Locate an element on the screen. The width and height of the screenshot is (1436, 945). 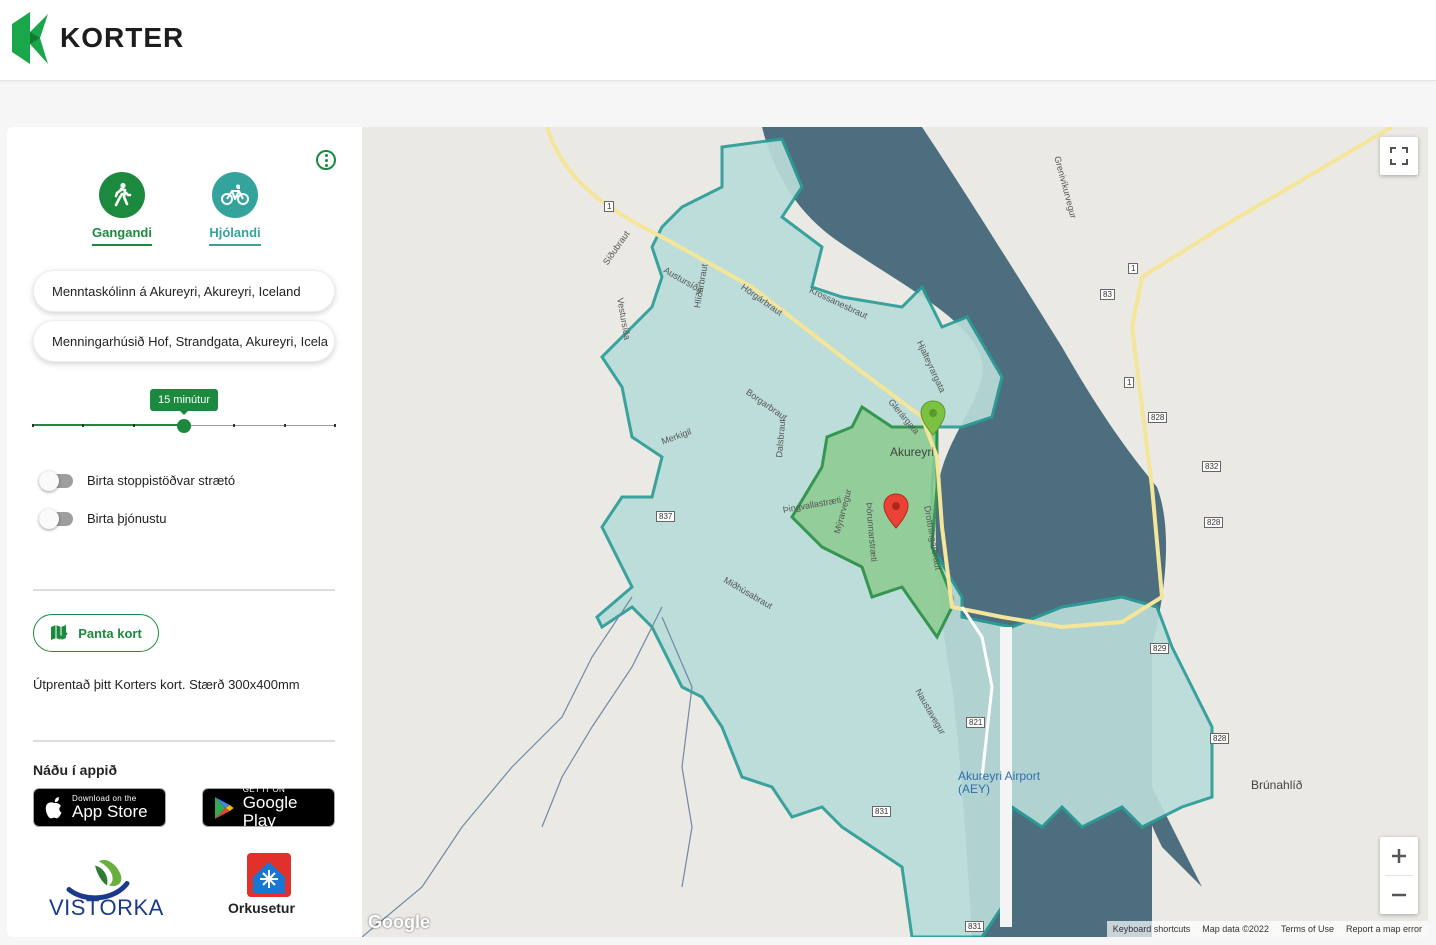
plus-icon is located at coordinates (1399, 856).